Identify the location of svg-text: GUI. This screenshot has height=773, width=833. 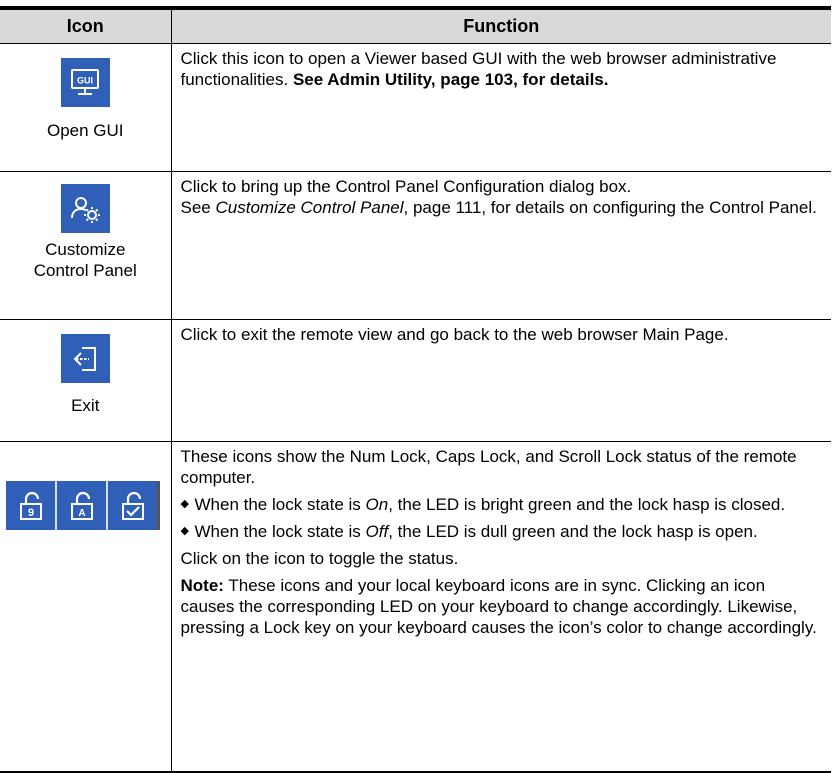
(85, 80).